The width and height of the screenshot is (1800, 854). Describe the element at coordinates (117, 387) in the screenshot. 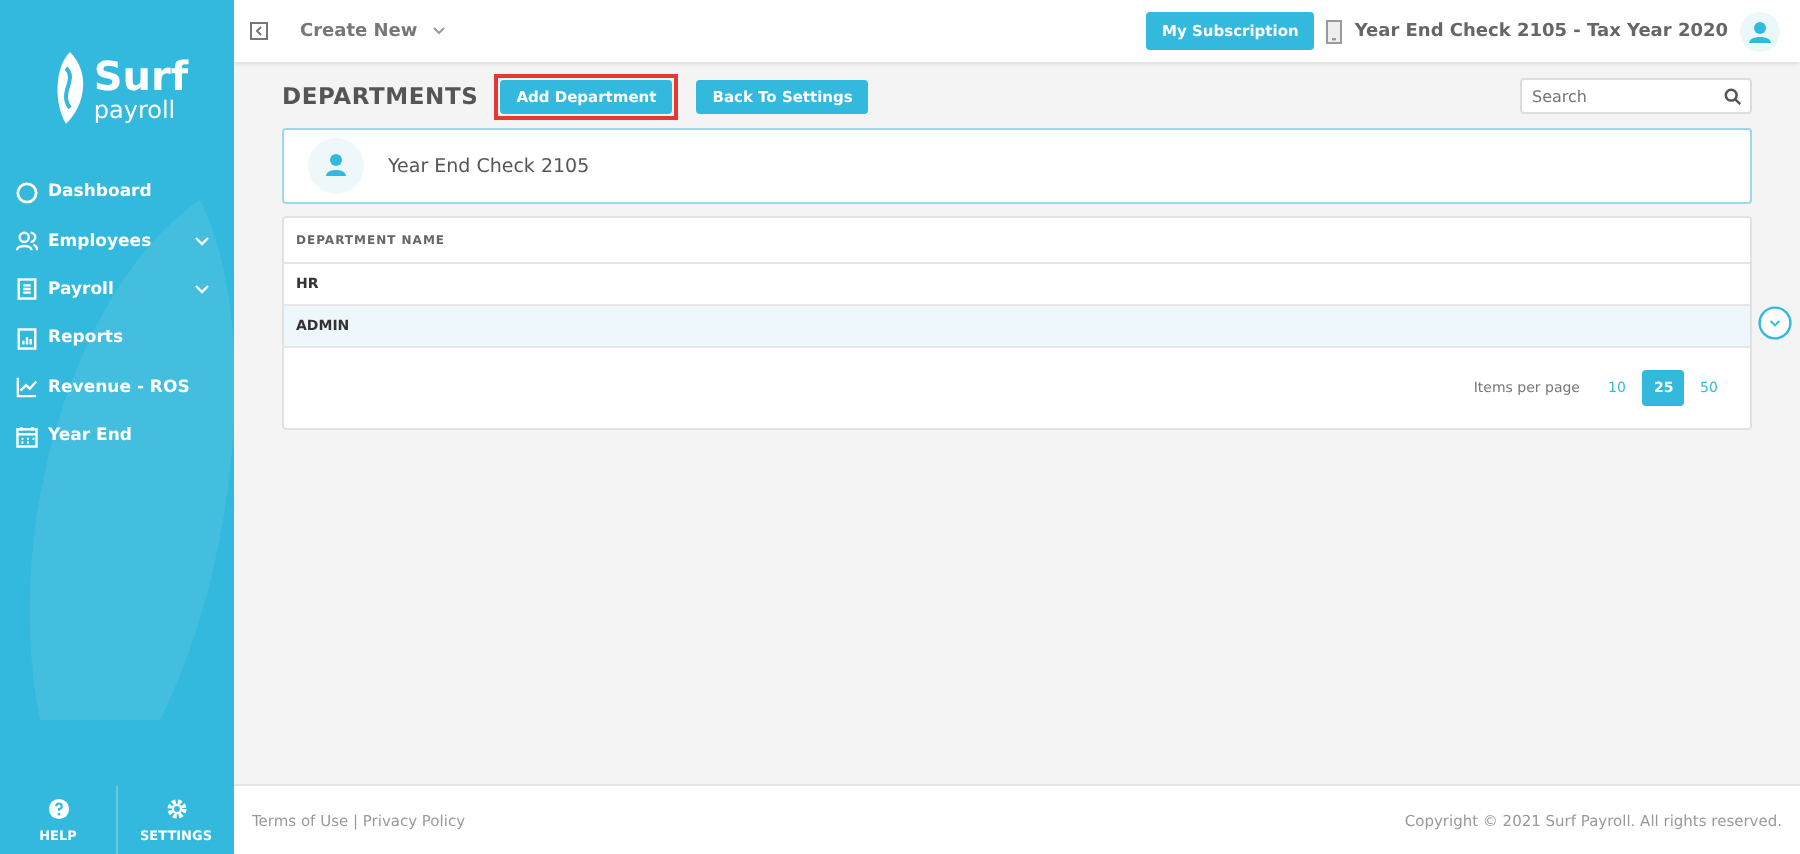

I see `sidebar-item: Revenue - ROS` at that location.